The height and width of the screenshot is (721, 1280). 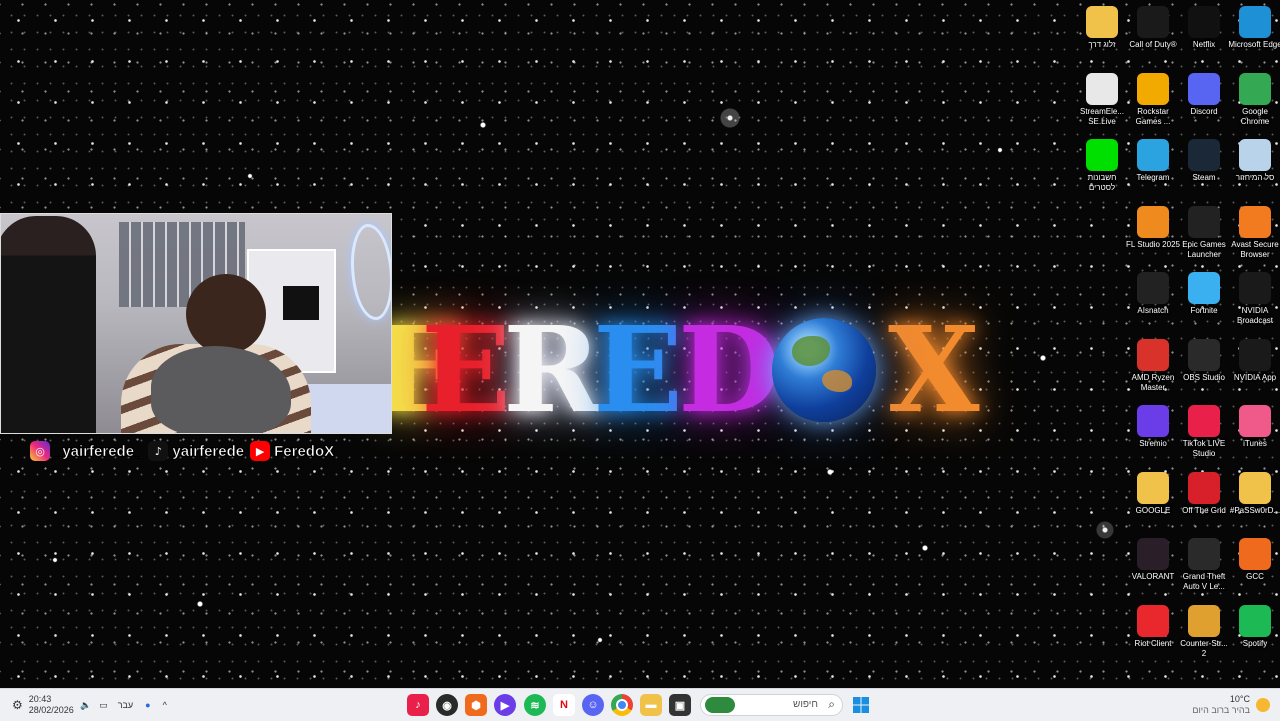 What do you see at coordinates (831, 704) in the screenshot?
I see `search-icon: ⌕` at bounding box center [831, 704].